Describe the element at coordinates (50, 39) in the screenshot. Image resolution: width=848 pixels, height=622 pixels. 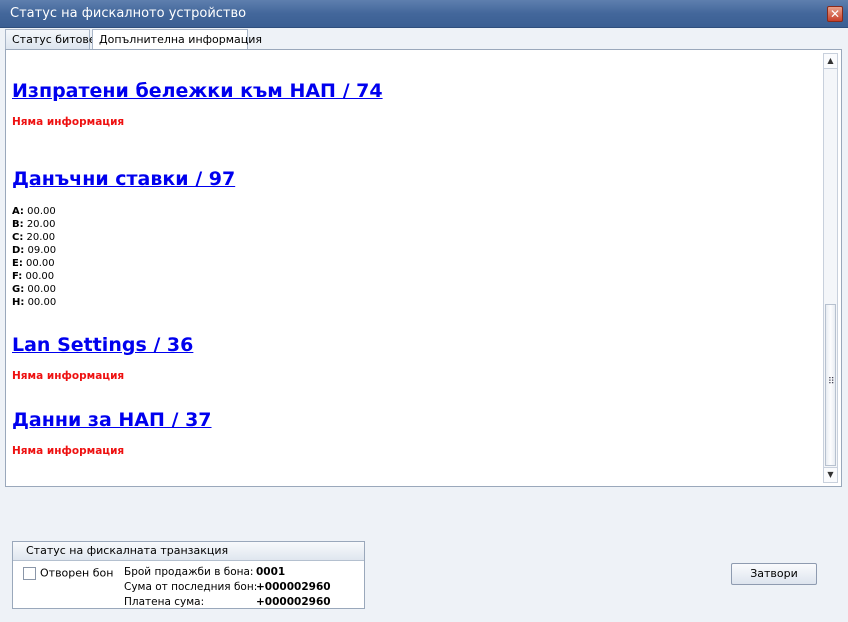
I see `tab-status-bits: Статус битове` at that location.